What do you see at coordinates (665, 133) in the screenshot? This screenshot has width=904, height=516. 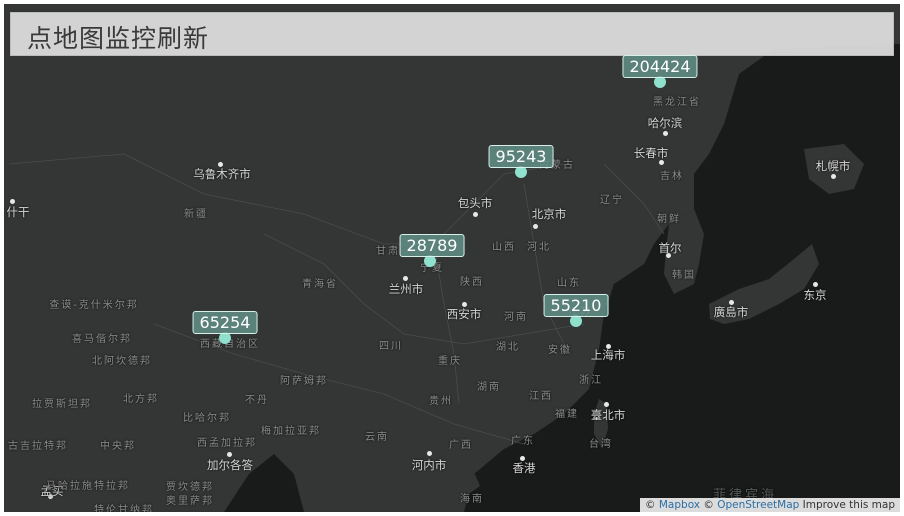 I see `city-dot-harbin` at bounding box center [665, 133].